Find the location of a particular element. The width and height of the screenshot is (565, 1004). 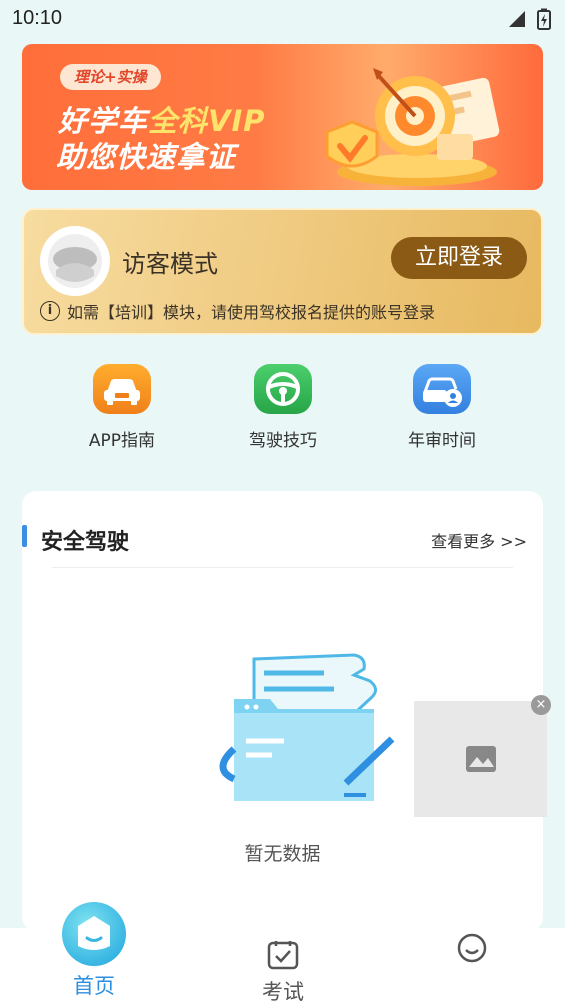

signal-icon is located at coordinates (517, 19).